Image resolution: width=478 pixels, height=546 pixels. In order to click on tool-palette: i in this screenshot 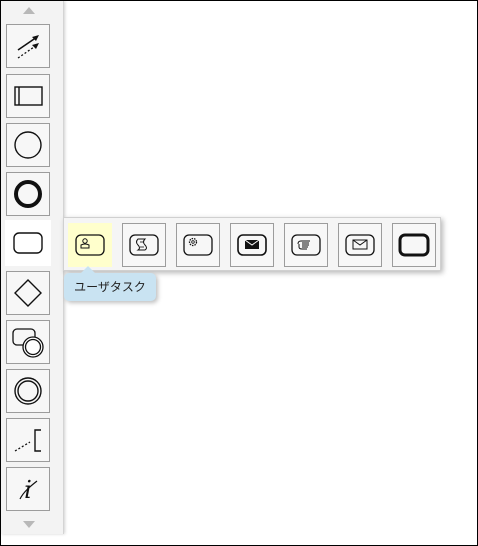, I will do `click(32, 267)`.